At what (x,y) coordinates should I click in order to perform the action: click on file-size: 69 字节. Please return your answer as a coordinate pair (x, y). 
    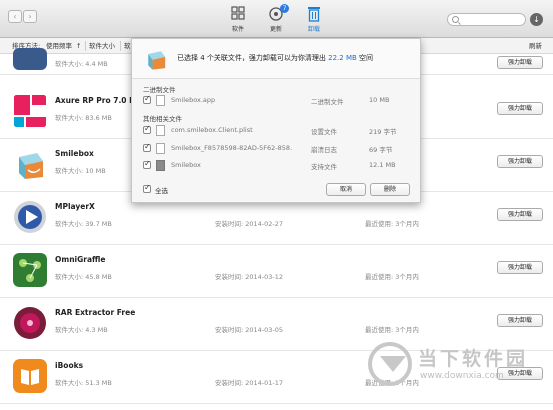
    Looking at the image, I should click on (381, 150).